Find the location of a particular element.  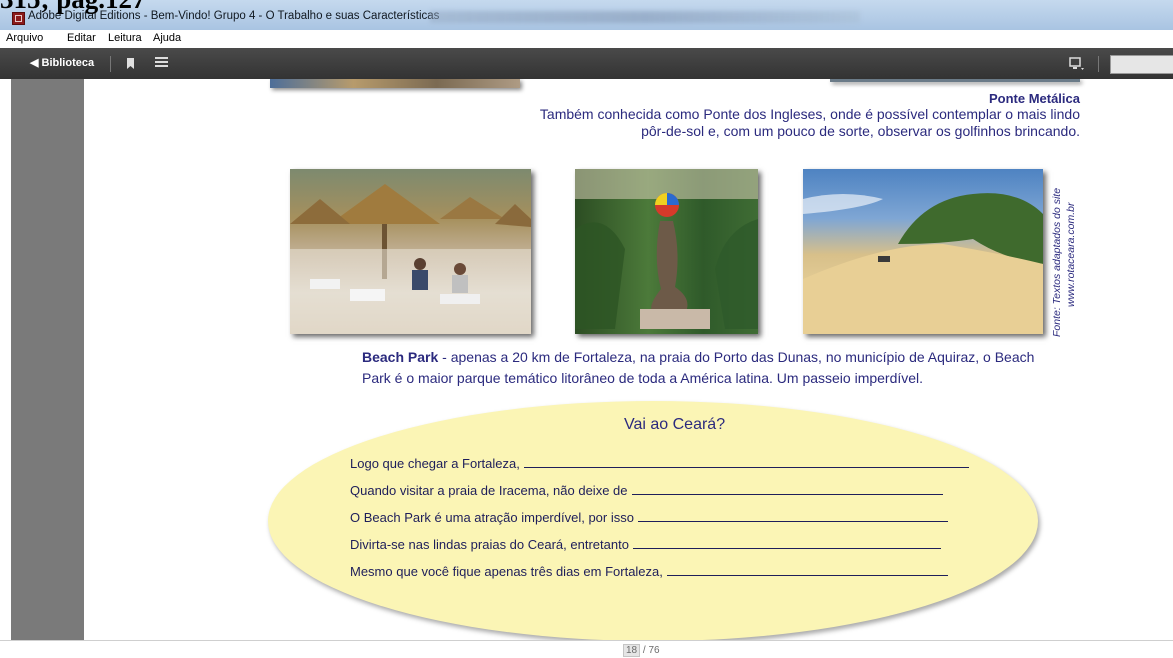

library-button: ◀ Biblioteca is located at coordinates (62, 62).